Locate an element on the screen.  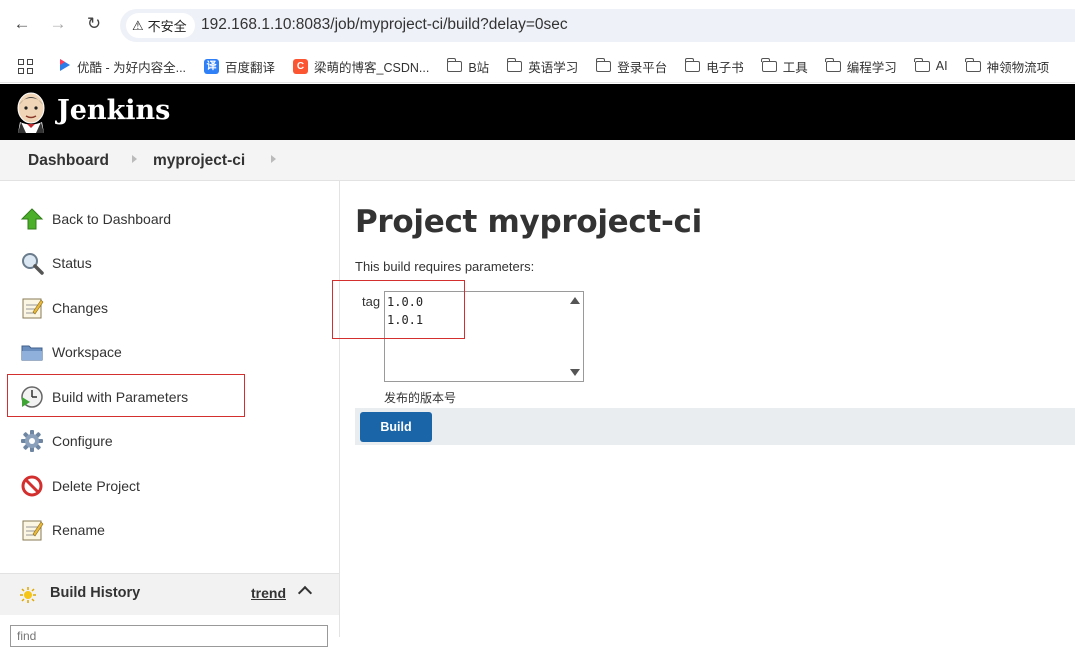
reload-icon: ↻ is located at coordinates (94, 24).